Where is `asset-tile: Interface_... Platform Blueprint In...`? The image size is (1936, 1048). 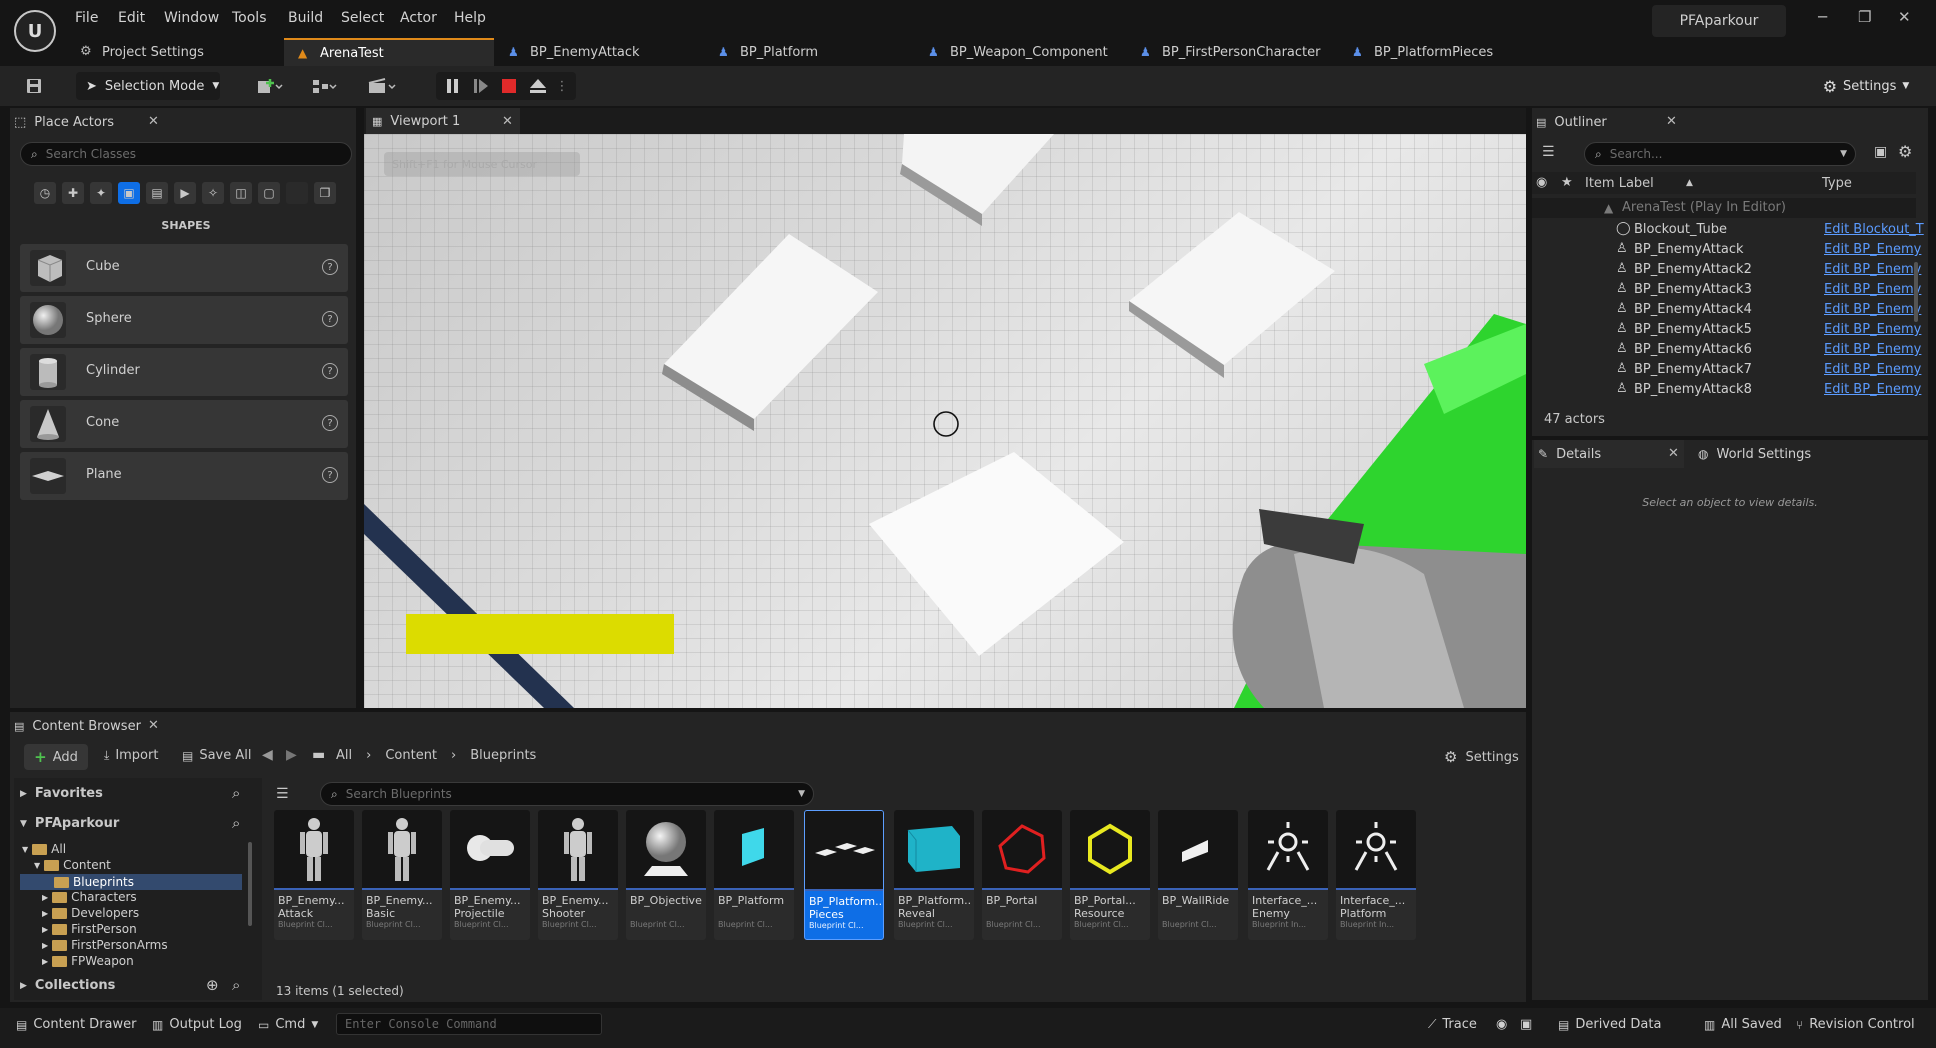
asset-tile: Interface_... Platform Blueprint In... is located at coordinates (1376, 875).